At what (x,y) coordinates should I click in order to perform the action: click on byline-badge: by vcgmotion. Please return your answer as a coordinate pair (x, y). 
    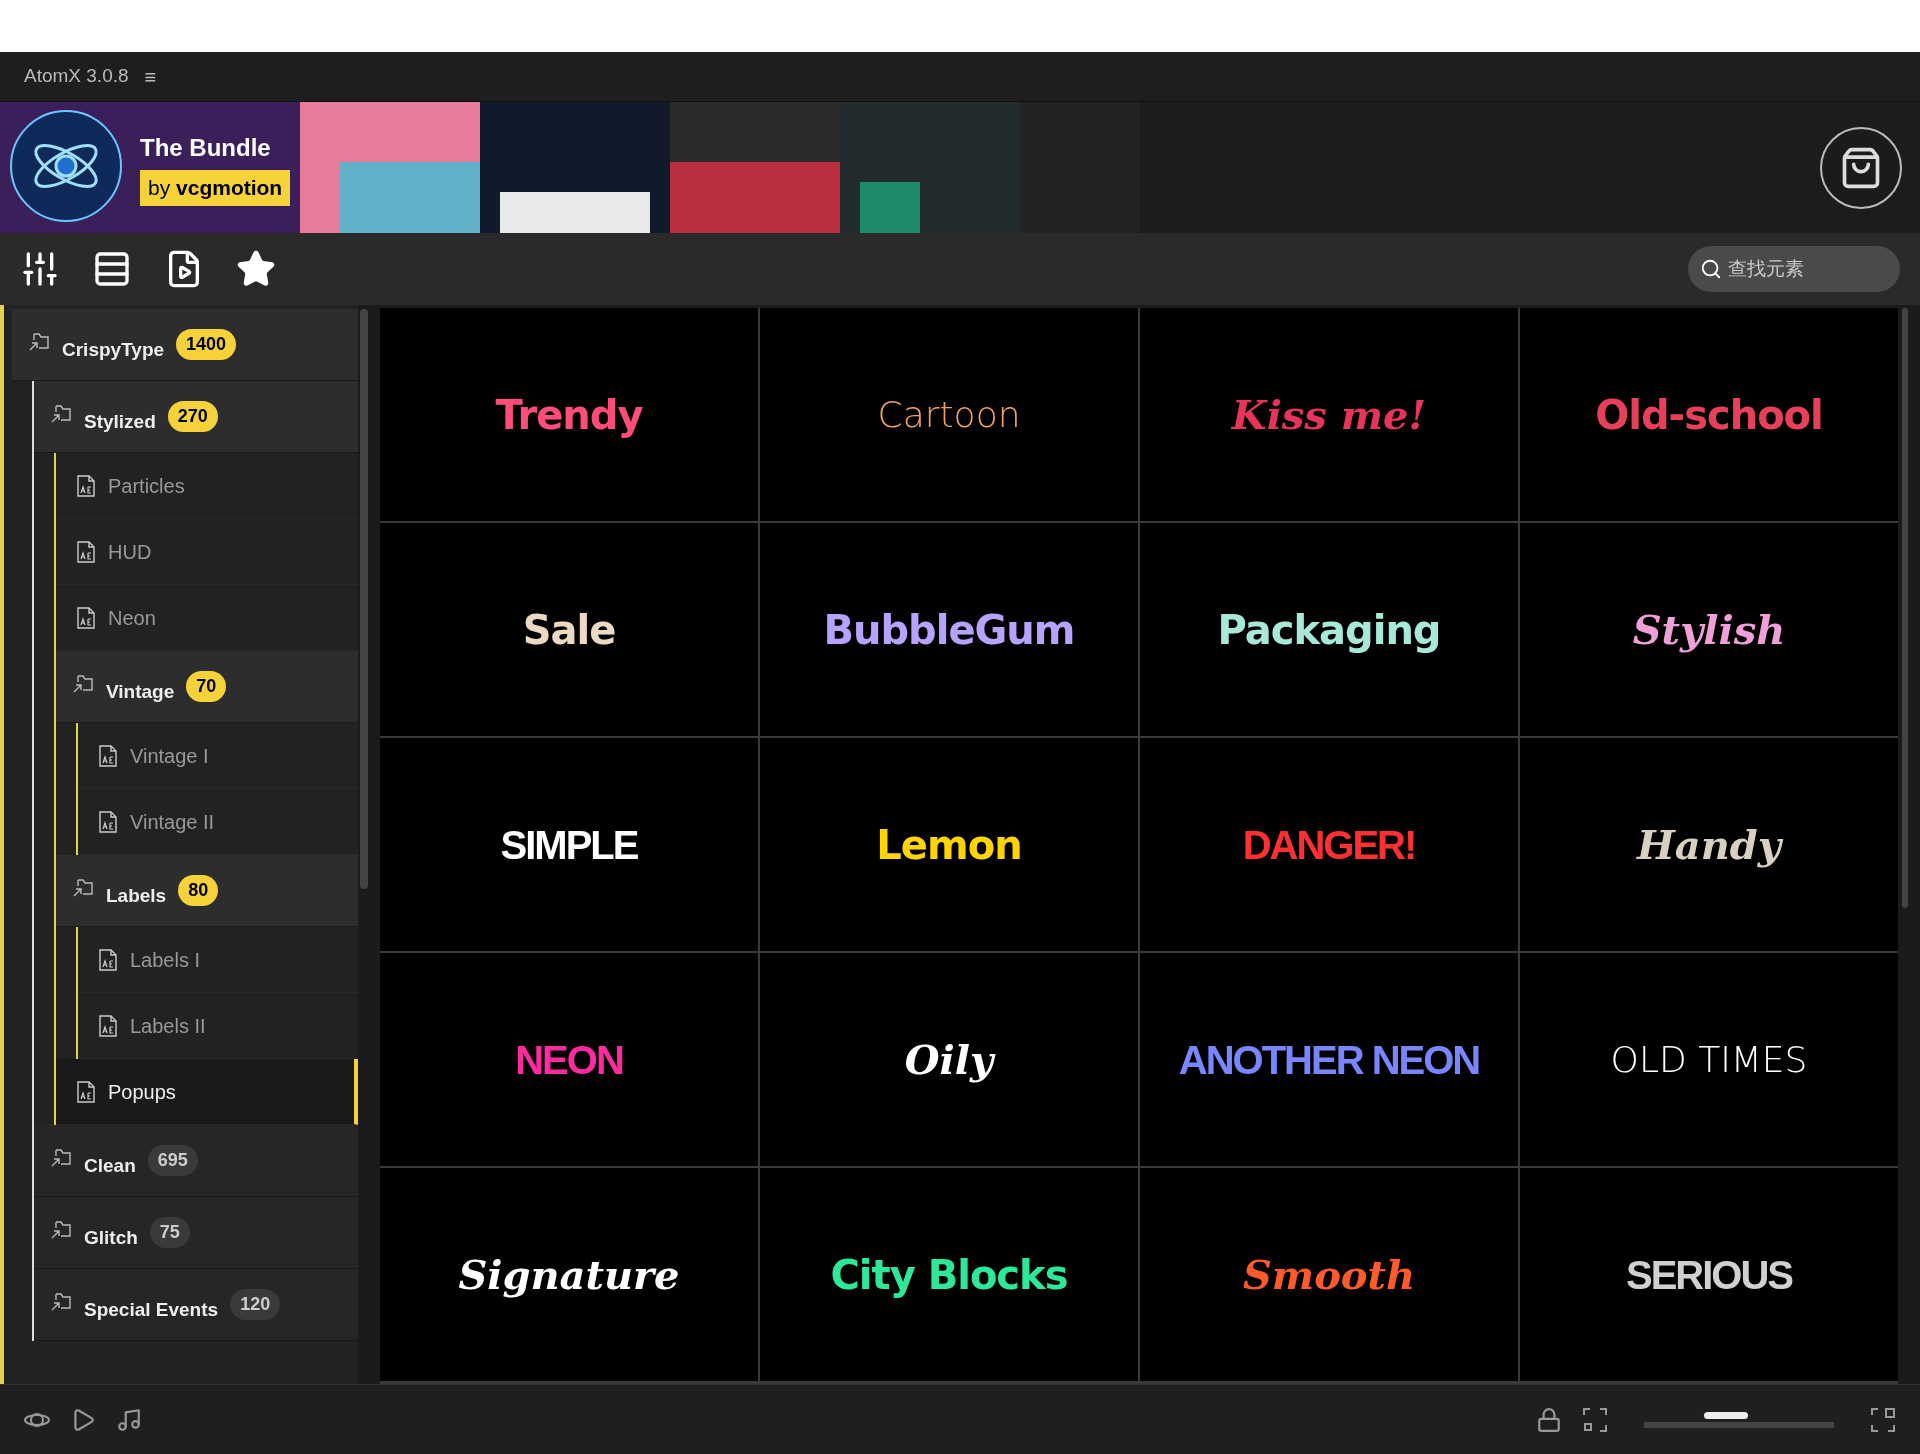
    Looking at the image, I should click on (215, 188).